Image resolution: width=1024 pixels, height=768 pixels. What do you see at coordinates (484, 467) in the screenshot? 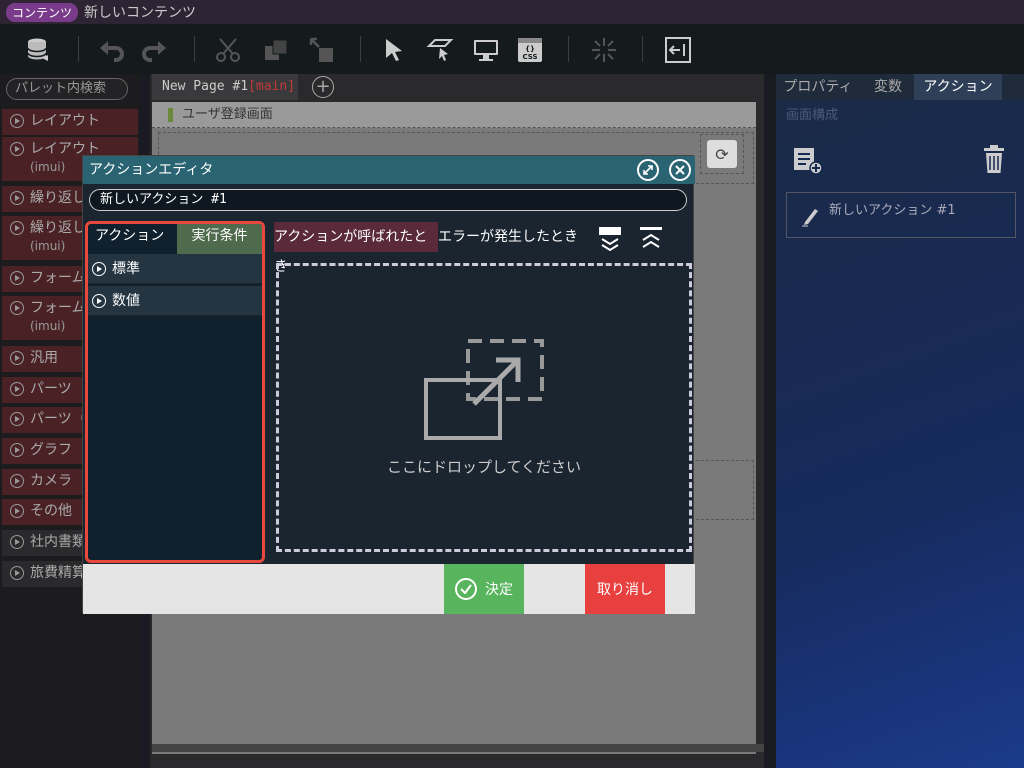
I see `drop-hint-text: ここにドロップしてください` at bounding box center [484, 467].